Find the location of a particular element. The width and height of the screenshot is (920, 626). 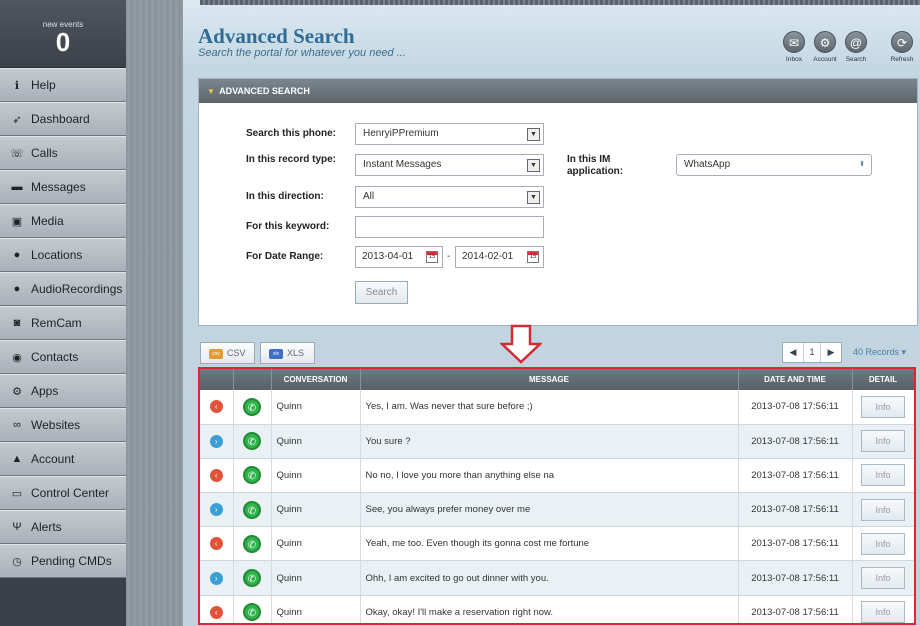

im-app-value: WhatsApp is located at coordinates (707, 164).